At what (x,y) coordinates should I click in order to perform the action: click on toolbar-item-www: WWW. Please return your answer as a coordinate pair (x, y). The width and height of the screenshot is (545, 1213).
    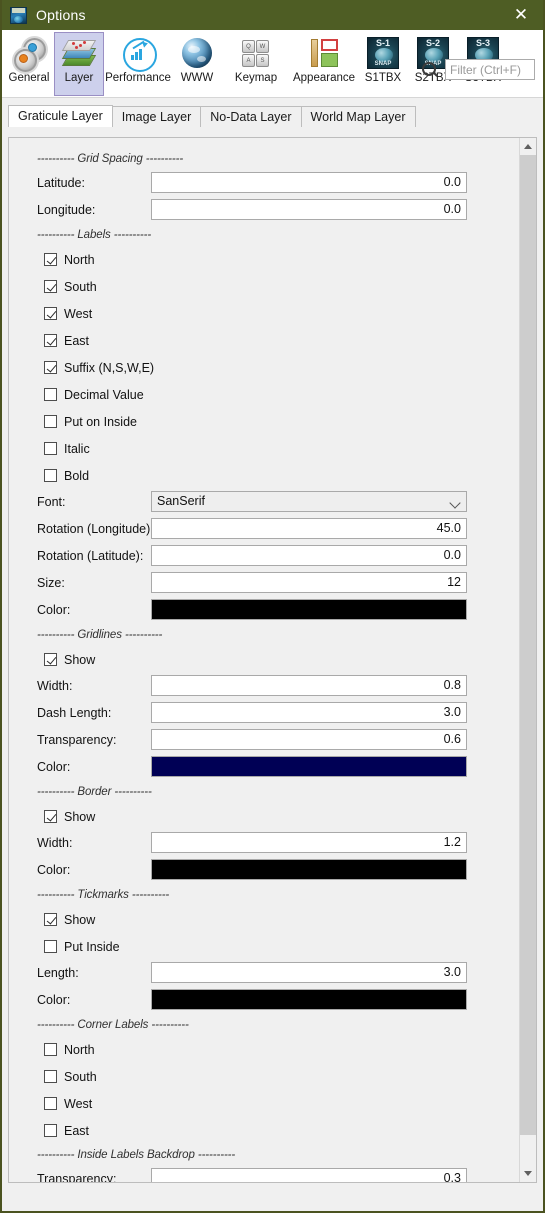
    Looking at the image, I should click on (197, 64).